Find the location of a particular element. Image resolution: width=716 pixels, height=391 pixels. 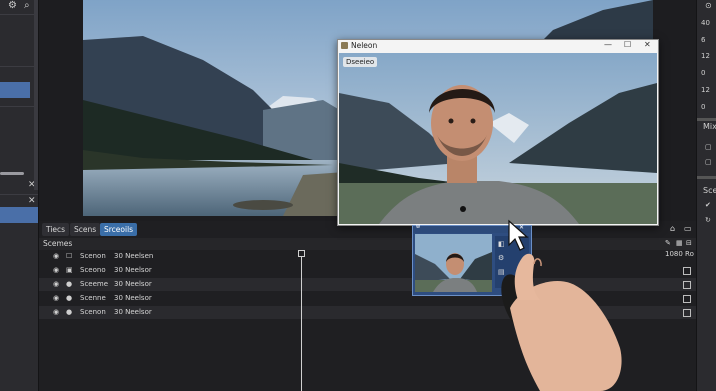

hand-holding-mouse is located at coordinates (561, 322).